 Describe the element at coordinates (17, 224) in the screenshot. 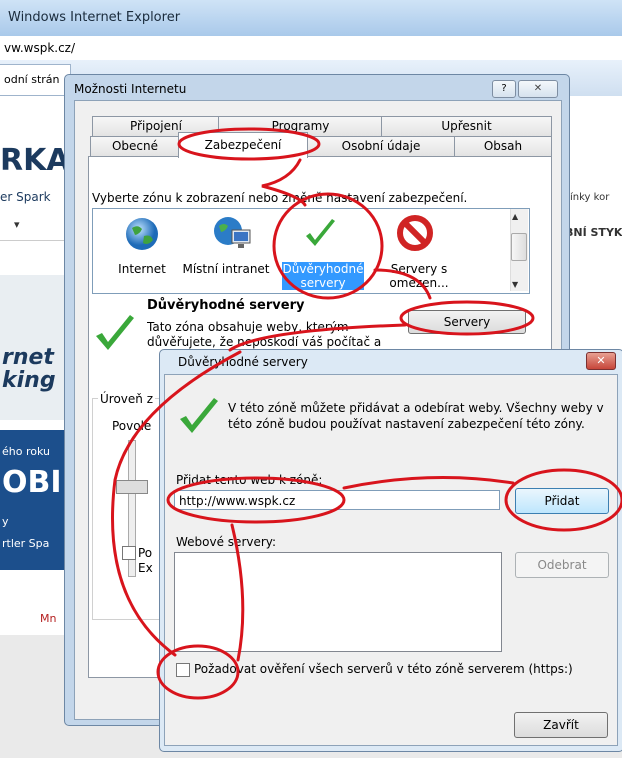

I see `chevron-down-icon: ▾` at that location.